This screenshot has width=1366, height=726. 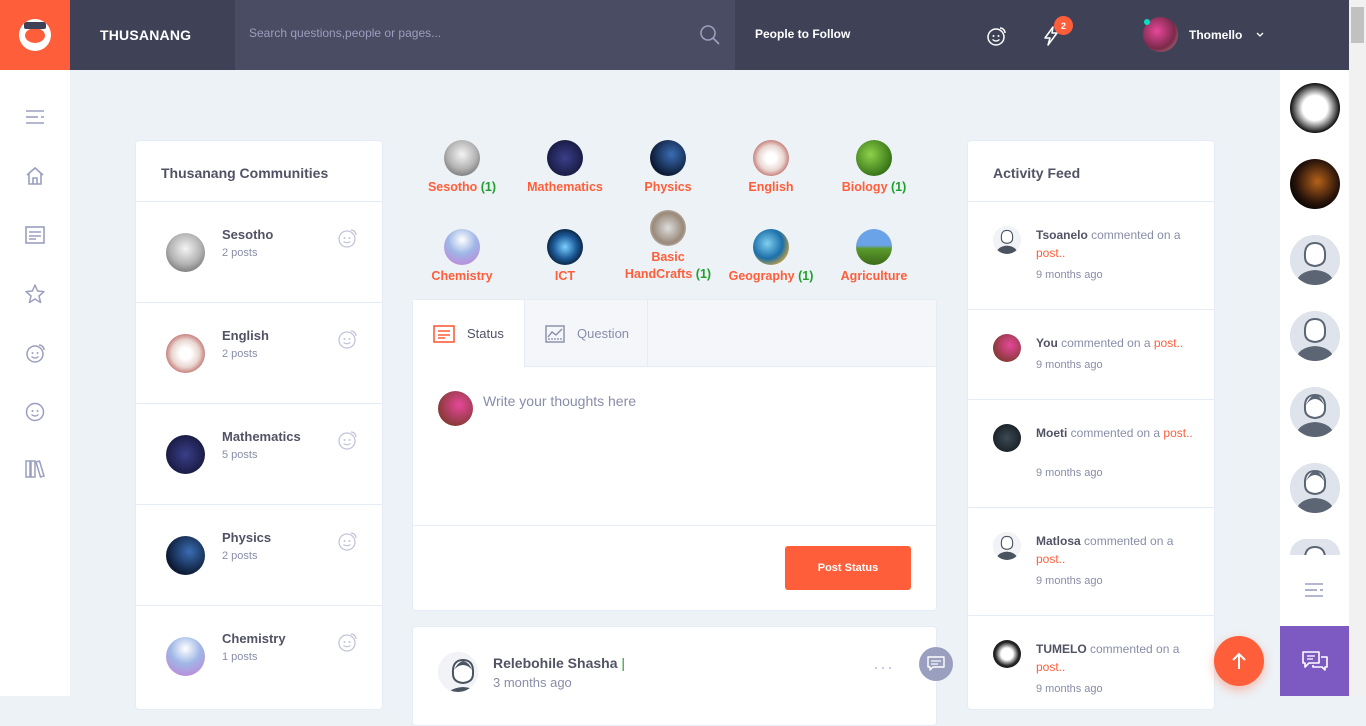 What do you see at coordinates (674, 676) in the screenshot?
I see `post-card: Relebohile Shasha | 3 months ago ···` at bounding box center [674, 676].